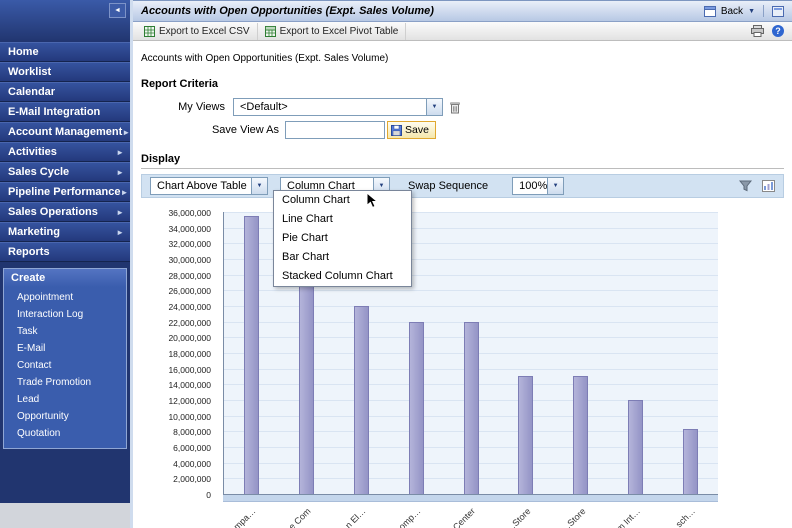 The width and height of the screenshot is (792, 528). Describe the element at coordinates (39, 172) in the screenshot. I see `sidebar-item-label: Sales Cycle` at that location.